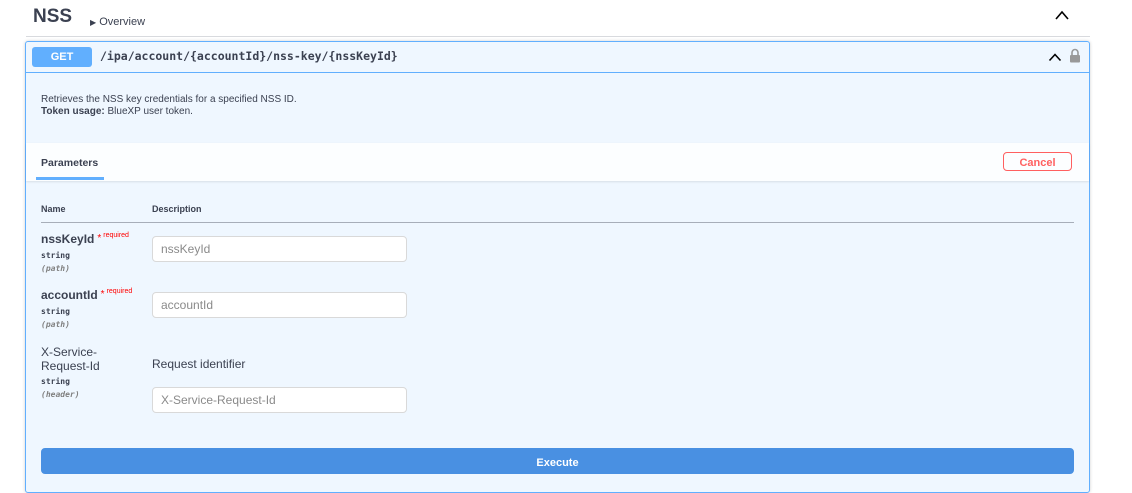 The width and height of the screenshot is (1132, 493). Describe the element at coordinates (1037, 161) in the screenshot. I see `cancel-button: Cancel` at that location.